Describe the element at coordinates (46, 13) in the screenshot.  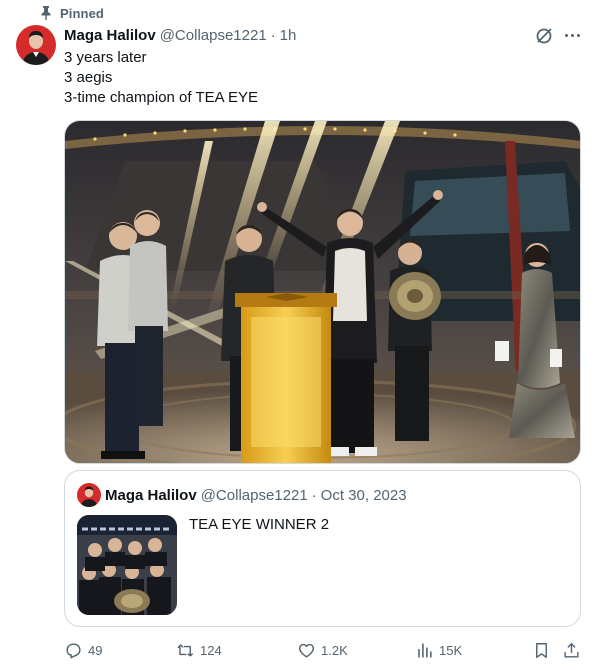
I see `pin-icon` at that location.